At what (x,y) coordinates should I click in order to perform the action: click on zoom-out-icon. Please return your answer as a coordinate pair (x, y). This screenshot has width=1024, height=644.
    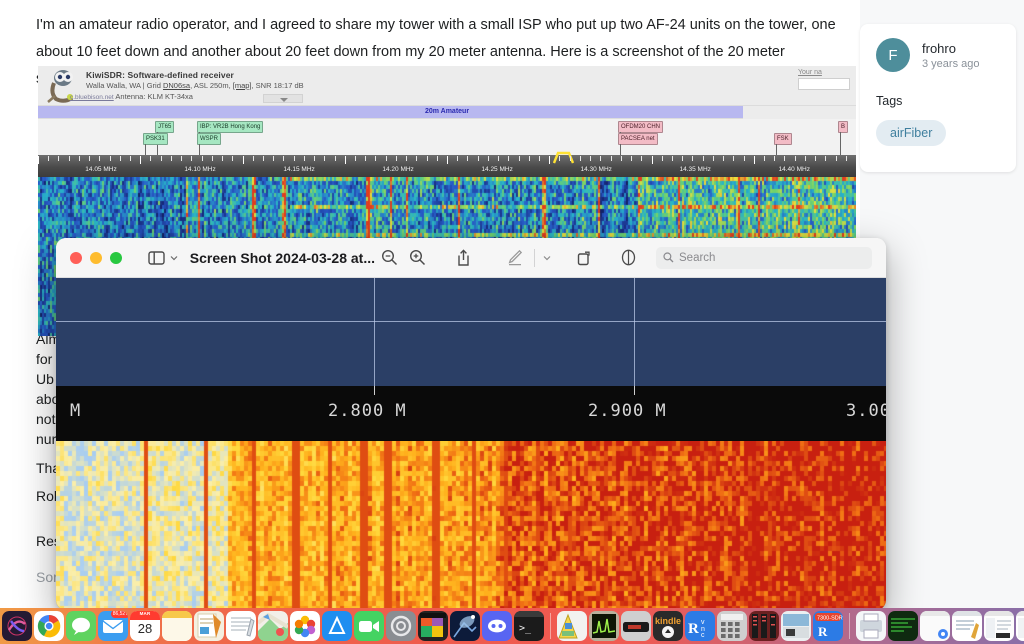
    Looking at the image, I should click on (389, 258).